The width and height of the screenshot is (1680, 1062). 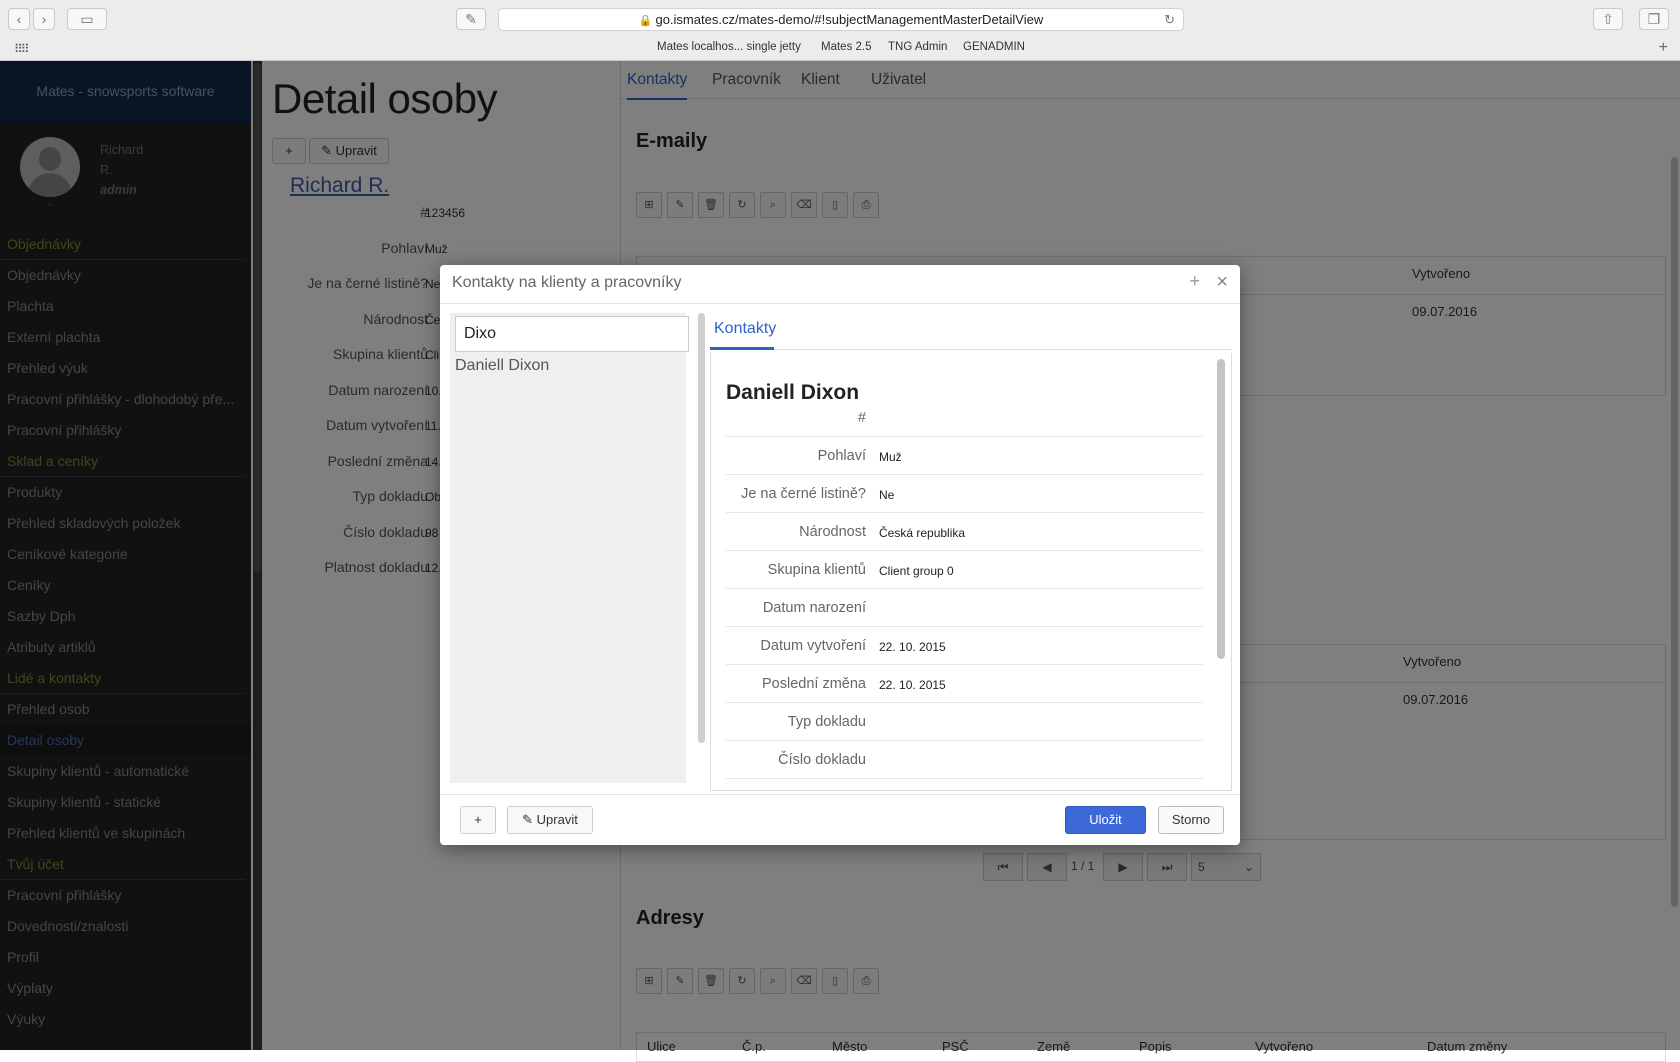 I want to click on dialog-header: Kontakty na klienty a pracovníky + ×, so click(x=840, y=284).